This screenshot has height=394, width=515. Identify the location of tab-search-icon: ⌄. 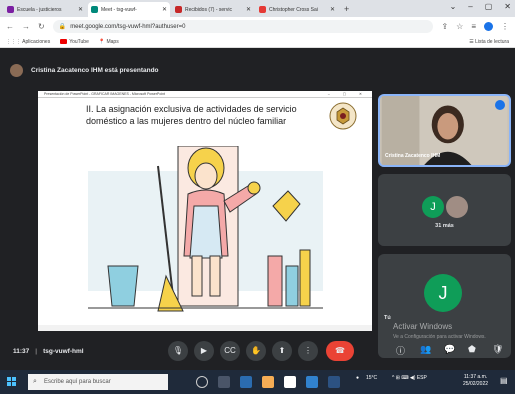
(453, 6).